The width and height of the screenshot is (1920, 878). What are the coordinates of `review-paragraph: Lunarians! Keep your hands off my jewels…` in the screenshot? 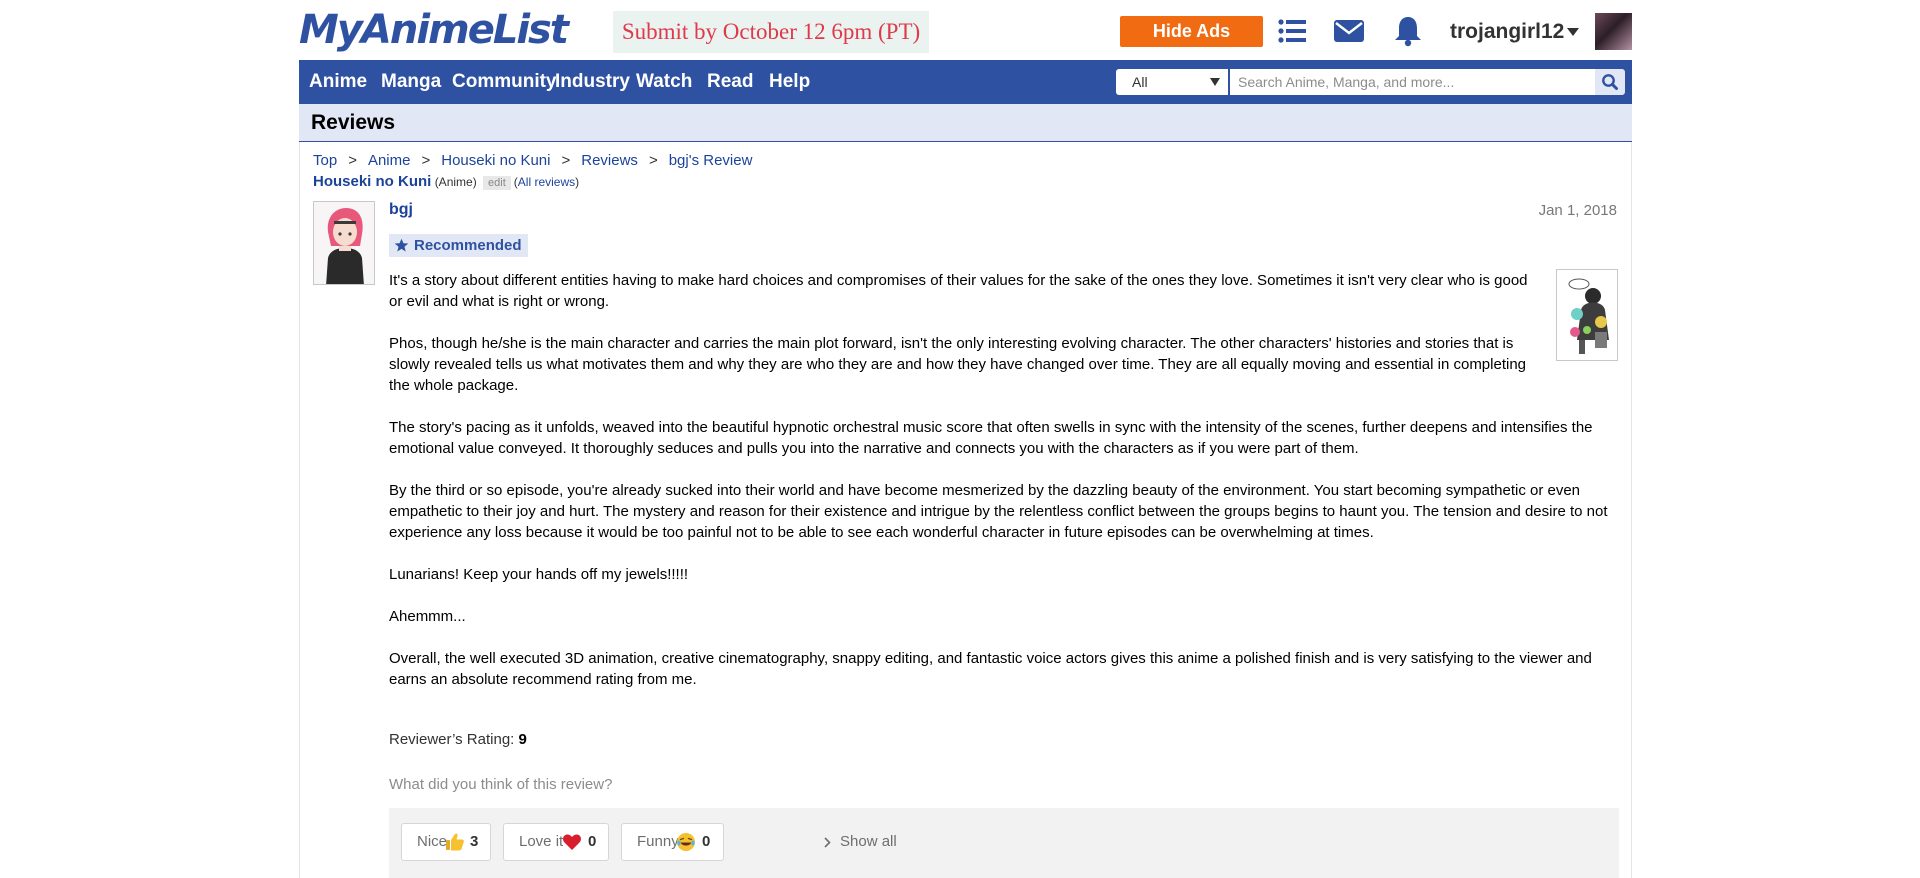 It's located at (539, 574).